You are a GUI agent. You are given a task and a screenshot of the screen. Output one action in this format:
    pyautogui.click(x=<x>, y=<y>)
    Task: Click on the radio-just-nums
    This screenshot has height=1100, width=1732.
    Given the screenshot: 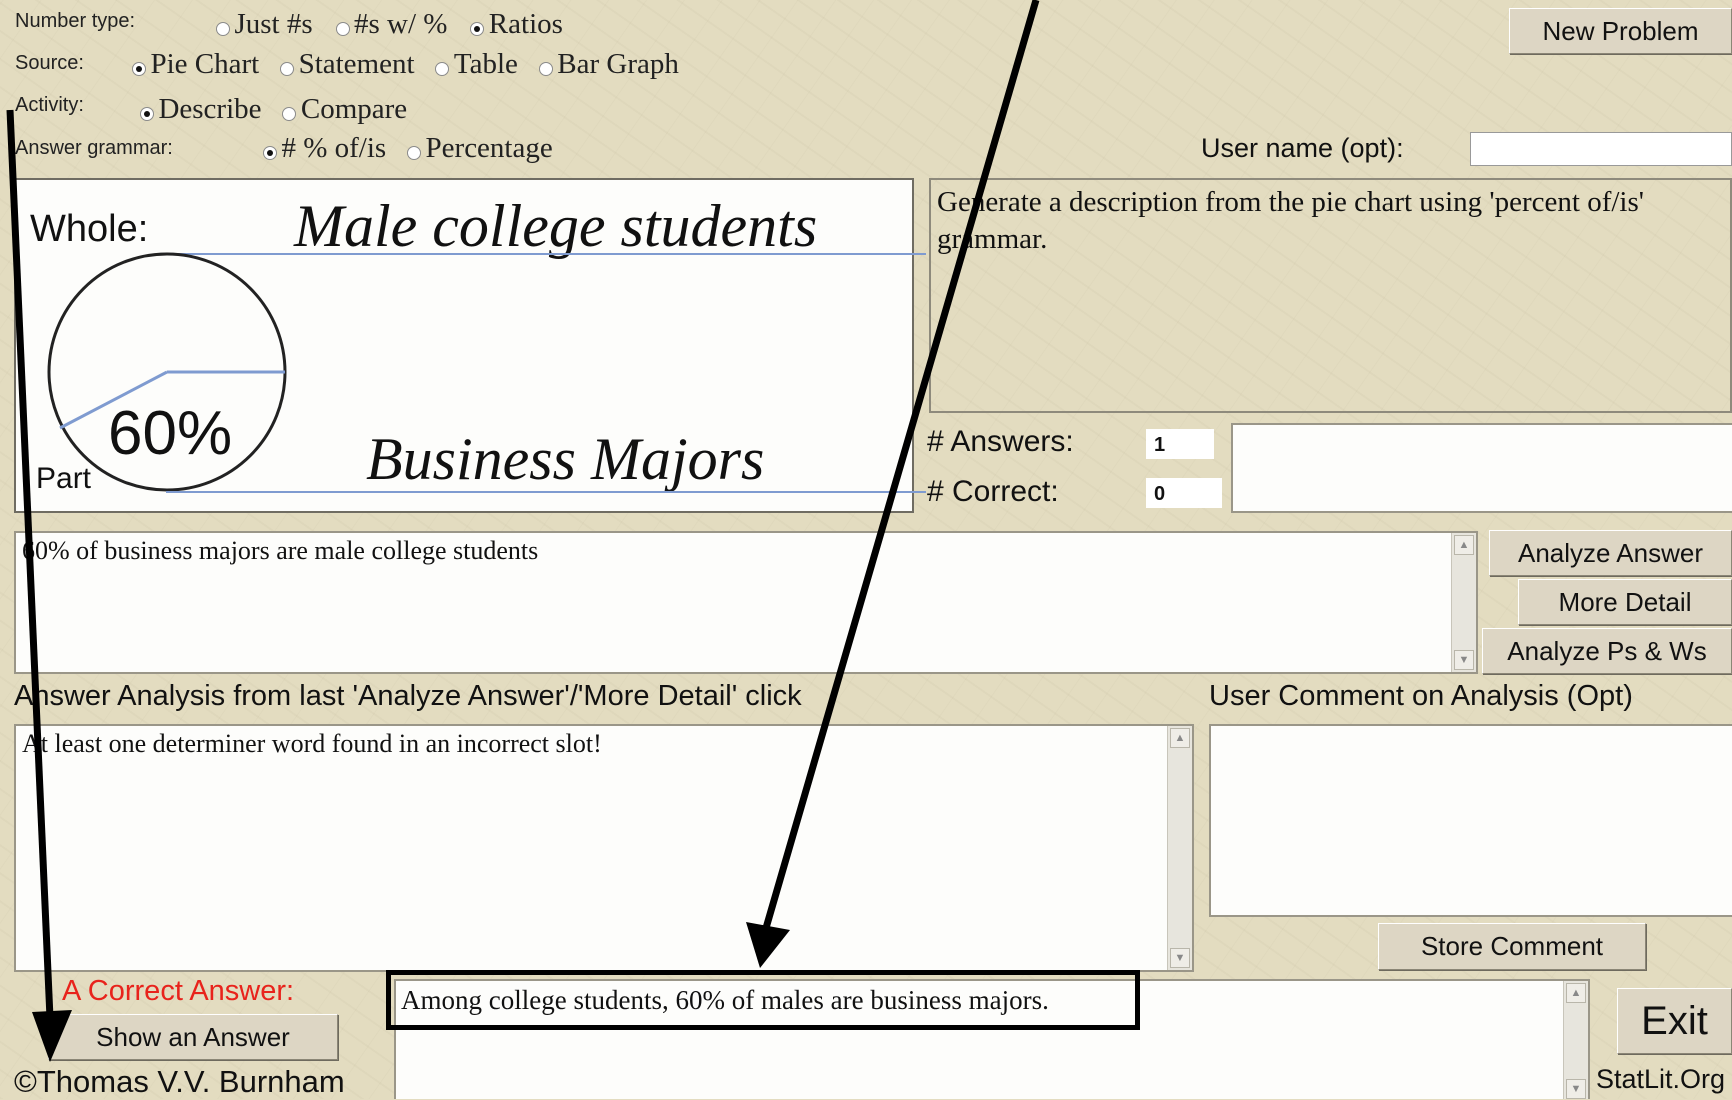 What is the action you would take?
    pyautogui.click(x=223, y=28)
    